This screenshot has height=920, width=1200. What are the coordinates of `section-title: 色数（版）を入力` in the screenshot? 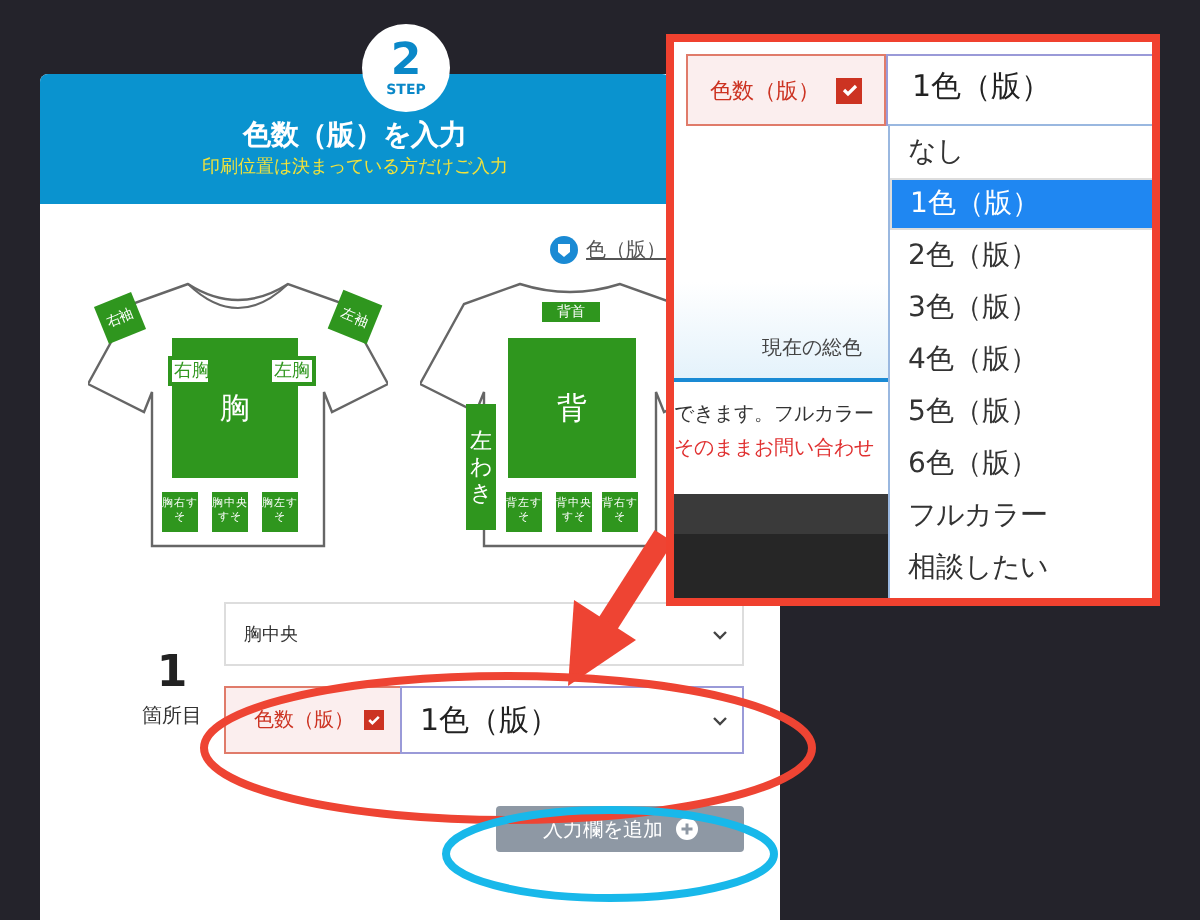 It's located at (355, 136).